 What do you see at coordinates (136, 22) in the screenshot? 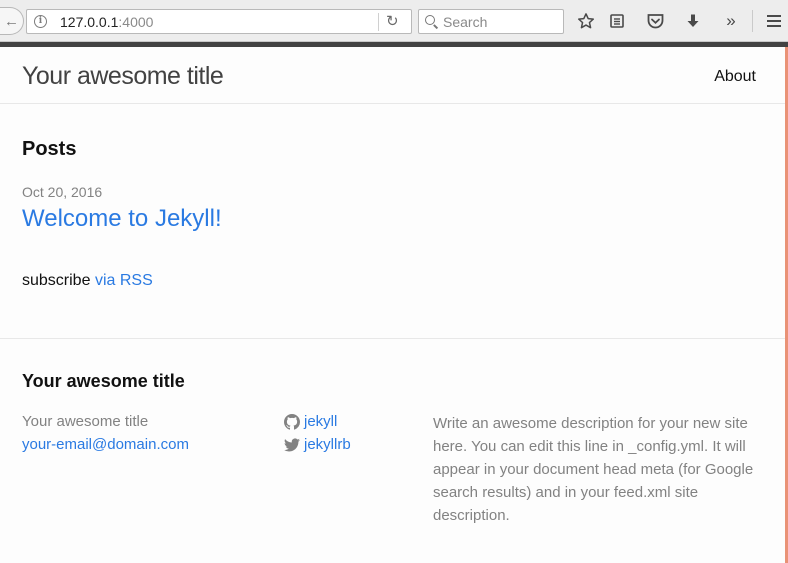
I see `url-port: :4000` at bounding box center [136, 22].